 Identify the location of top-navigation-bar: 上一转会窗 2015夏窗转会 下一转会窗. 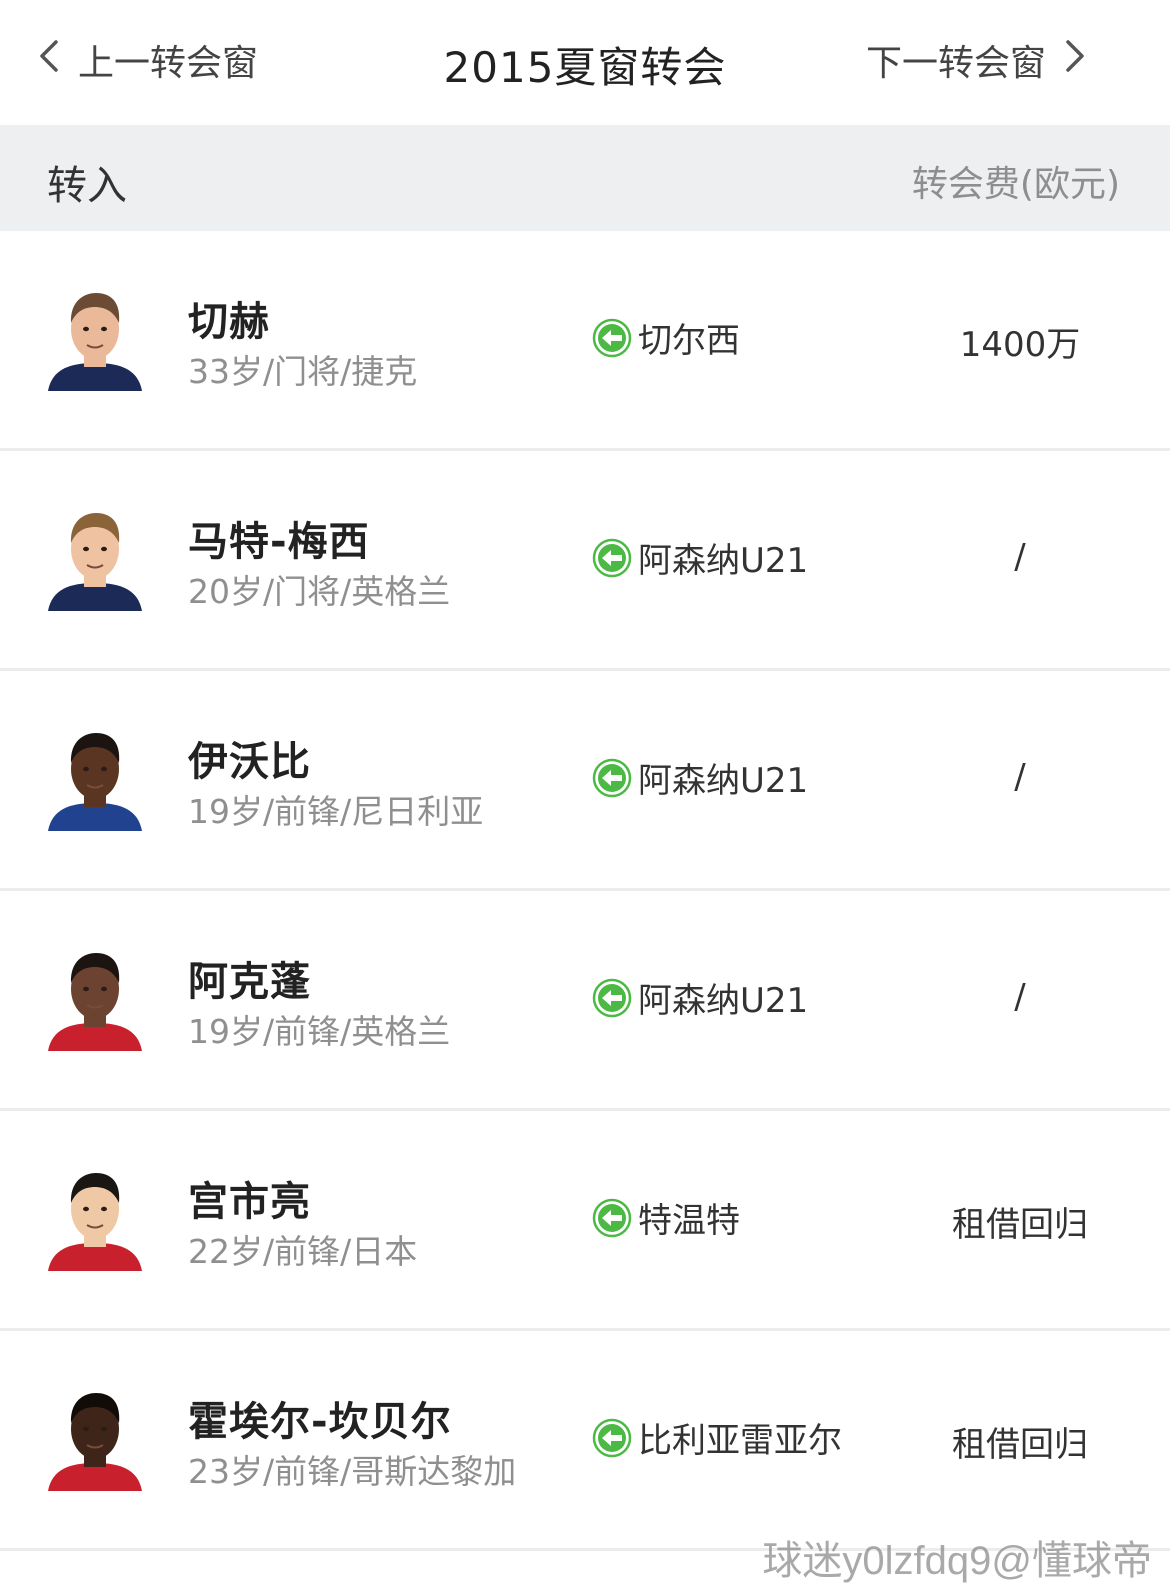
(585, 62).